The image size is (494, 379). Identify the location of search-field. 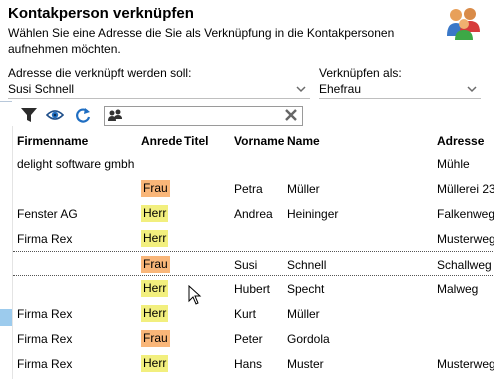
(203, 116).